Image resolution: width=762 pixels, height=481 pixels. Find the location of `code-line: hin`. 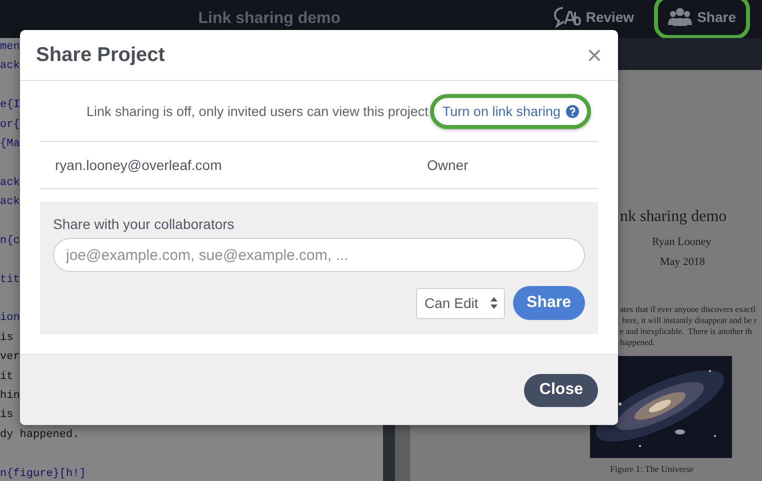

code-line: hin is located at coordinates (10, 396).